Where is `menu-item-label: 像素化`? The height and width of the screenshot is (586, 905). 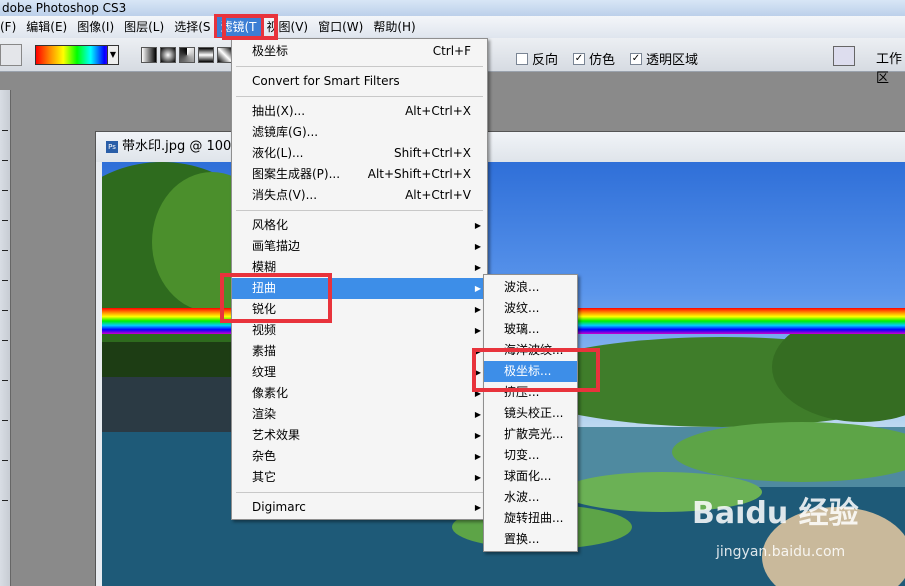
menu-item-label: 像素化 is located at coordinates (270, 393).